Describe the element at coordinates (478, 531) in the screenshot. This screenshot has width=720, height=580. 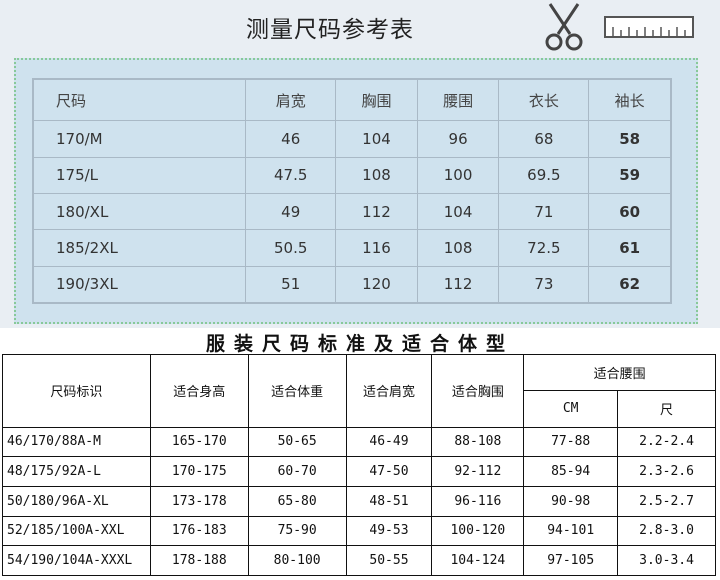
I see `chest-fit-cell: 100-120` at that location.